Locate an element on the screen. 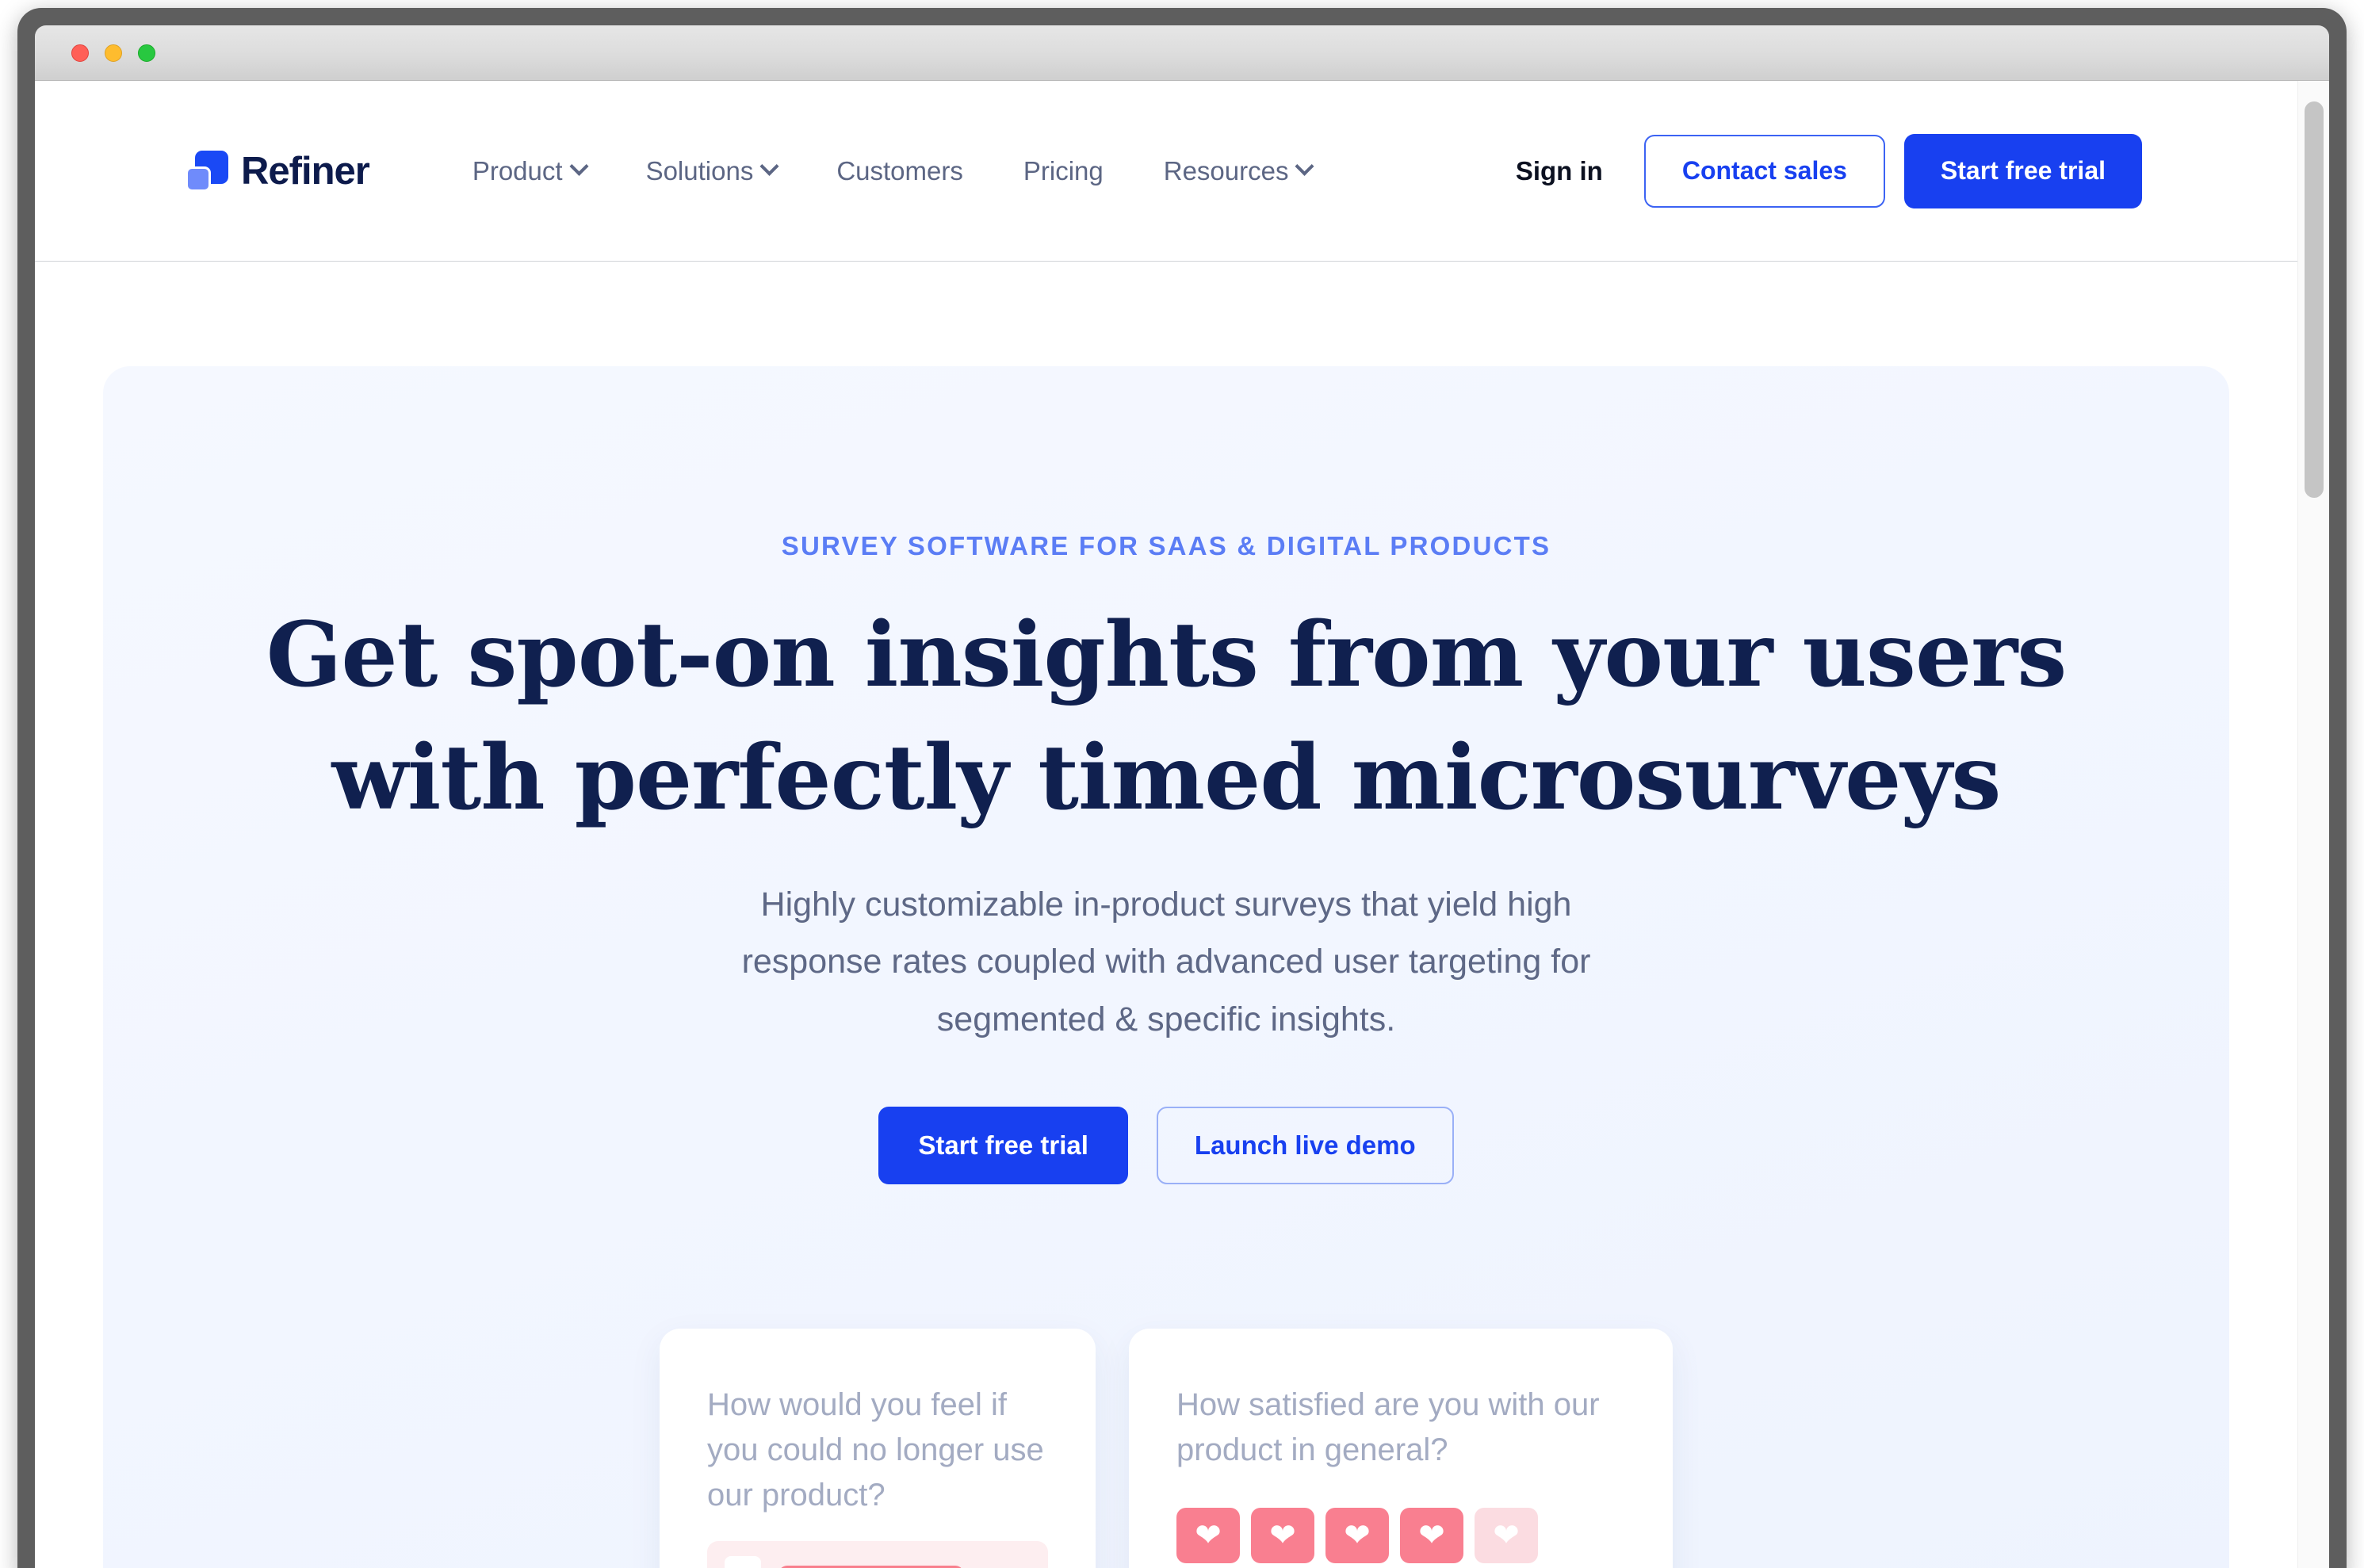  sign-in-link: Sign in is located at coordinates (1559, 171).